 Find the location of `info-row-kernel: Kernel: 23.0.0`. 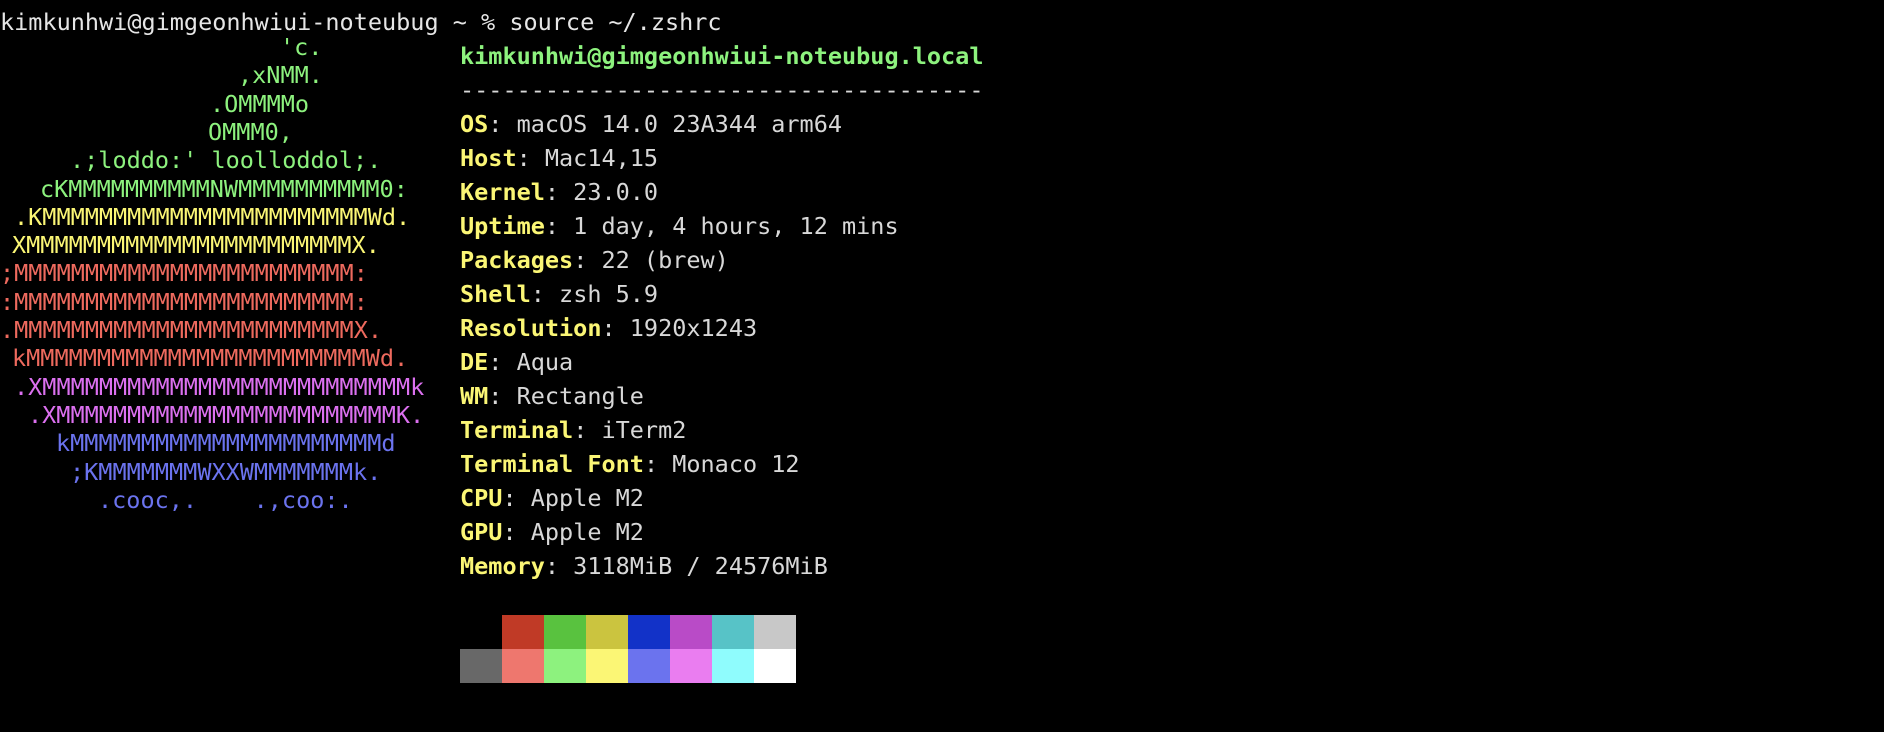

info-row-kernel: Kernel: 23.0.0 is located at coordinates (870, 192).